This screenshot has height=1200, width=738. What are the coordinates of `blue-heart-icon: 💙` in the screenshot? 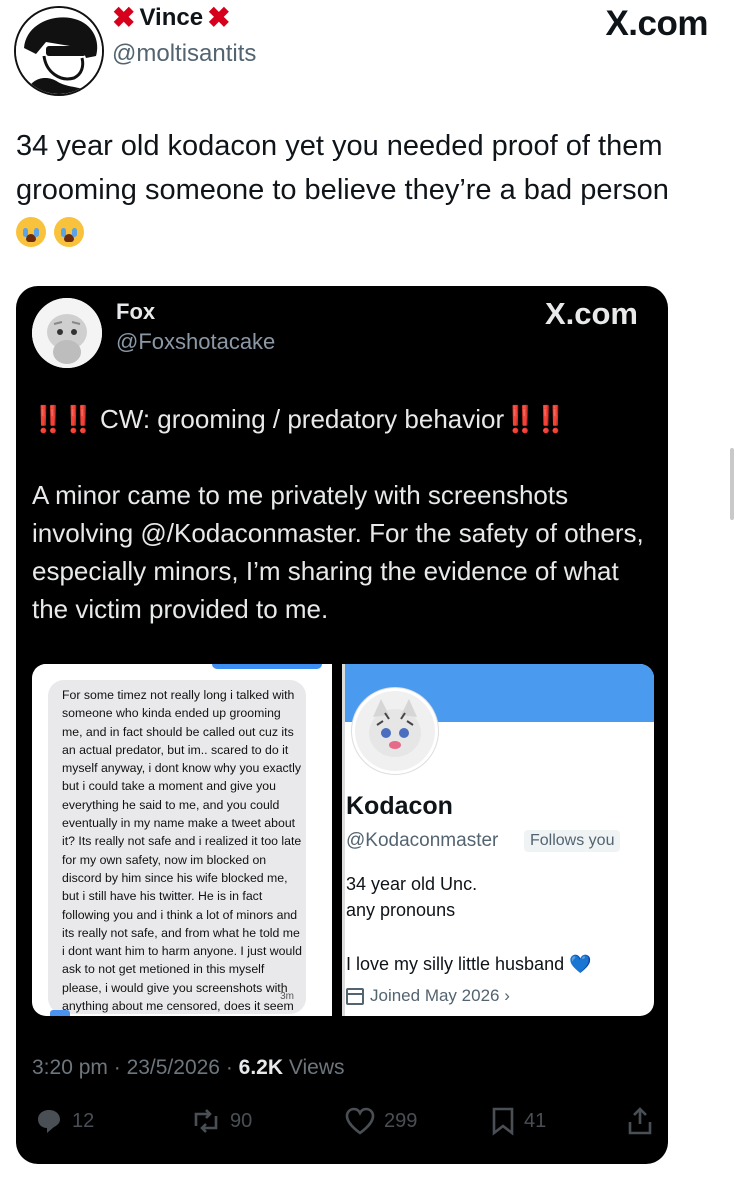 It's located at (580, 964).